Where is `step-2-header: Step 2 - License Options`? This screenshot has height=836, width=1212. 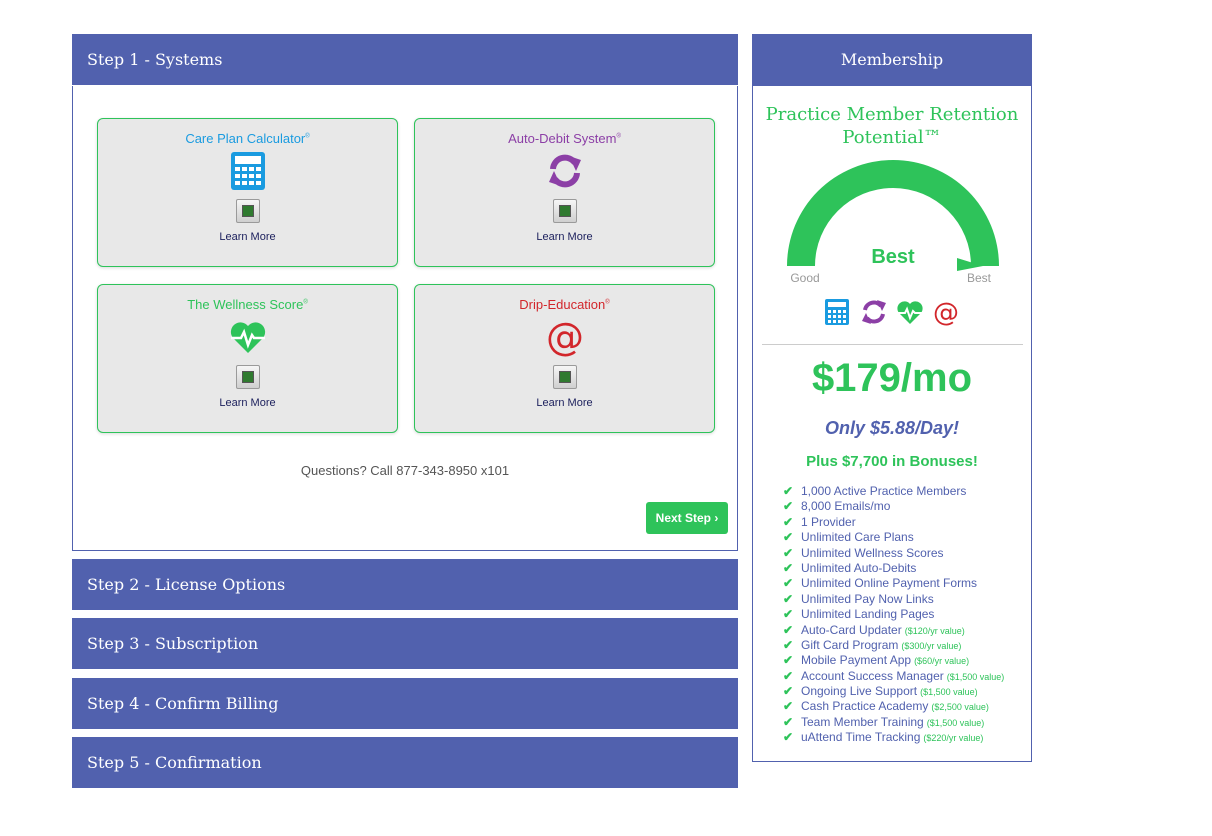
step-2-header: Step 2 - License Options is located at coordinates (405, 584).